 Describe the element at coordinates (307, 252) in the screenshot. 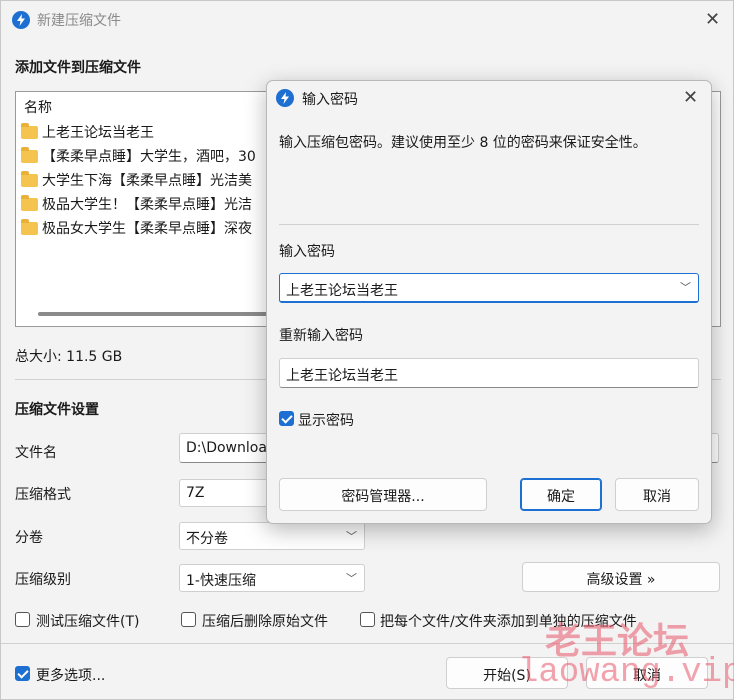

I see `password-label: 输入密码` at that location.